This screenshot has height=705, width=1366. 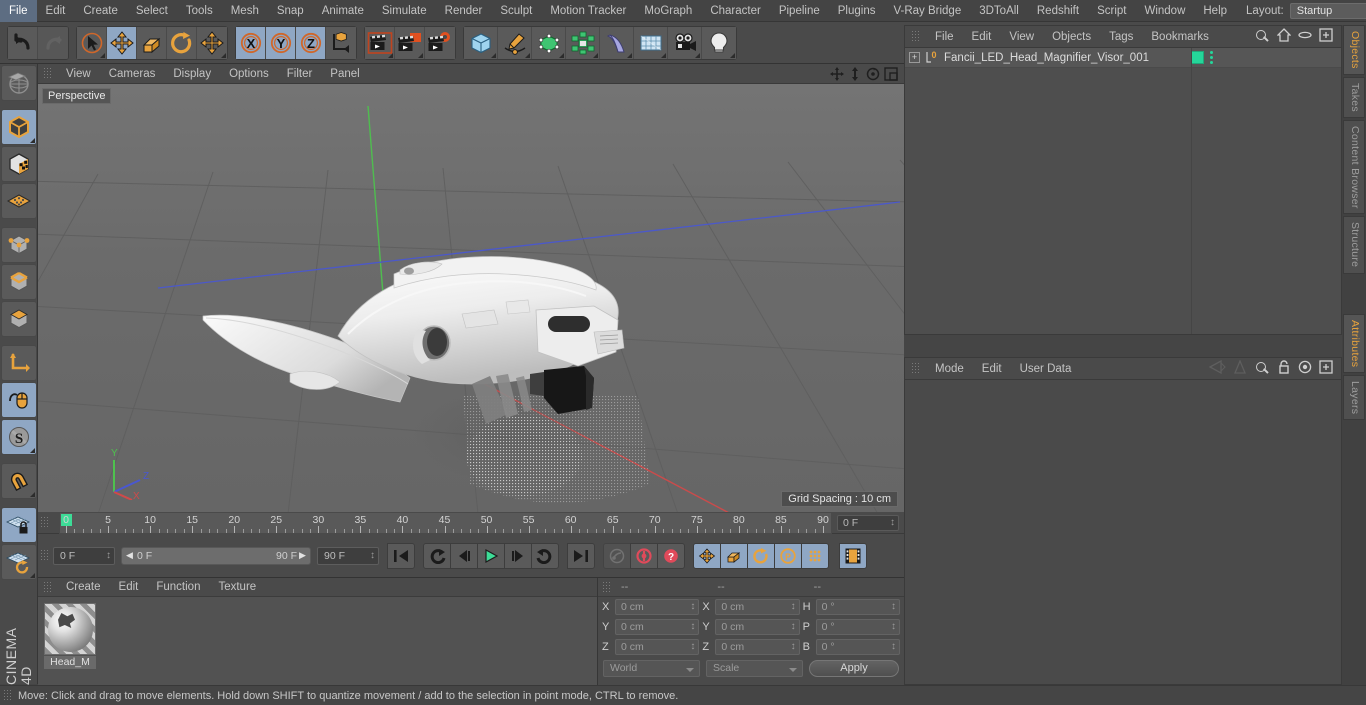 I want to click on menu-file: File, so click(x=18, y=11).